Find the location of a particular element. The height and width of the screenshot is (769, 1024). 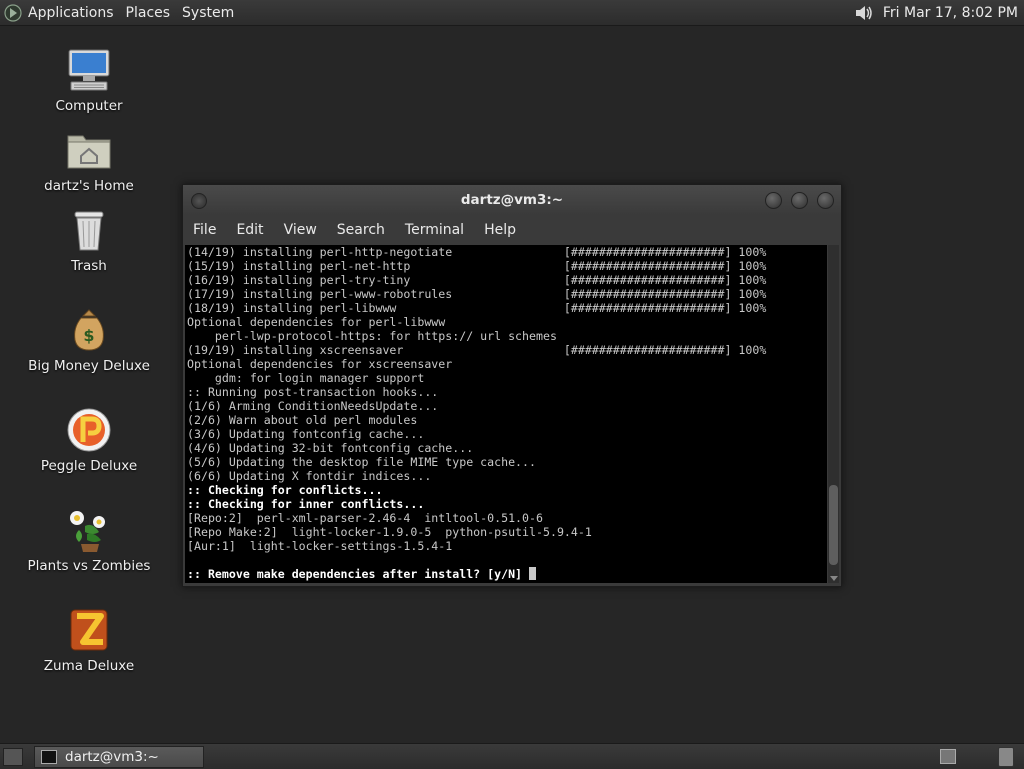

terminal-line: [Aur:1] light-locker-settings-1.5.4-1 is located at coordinates (320, 546).